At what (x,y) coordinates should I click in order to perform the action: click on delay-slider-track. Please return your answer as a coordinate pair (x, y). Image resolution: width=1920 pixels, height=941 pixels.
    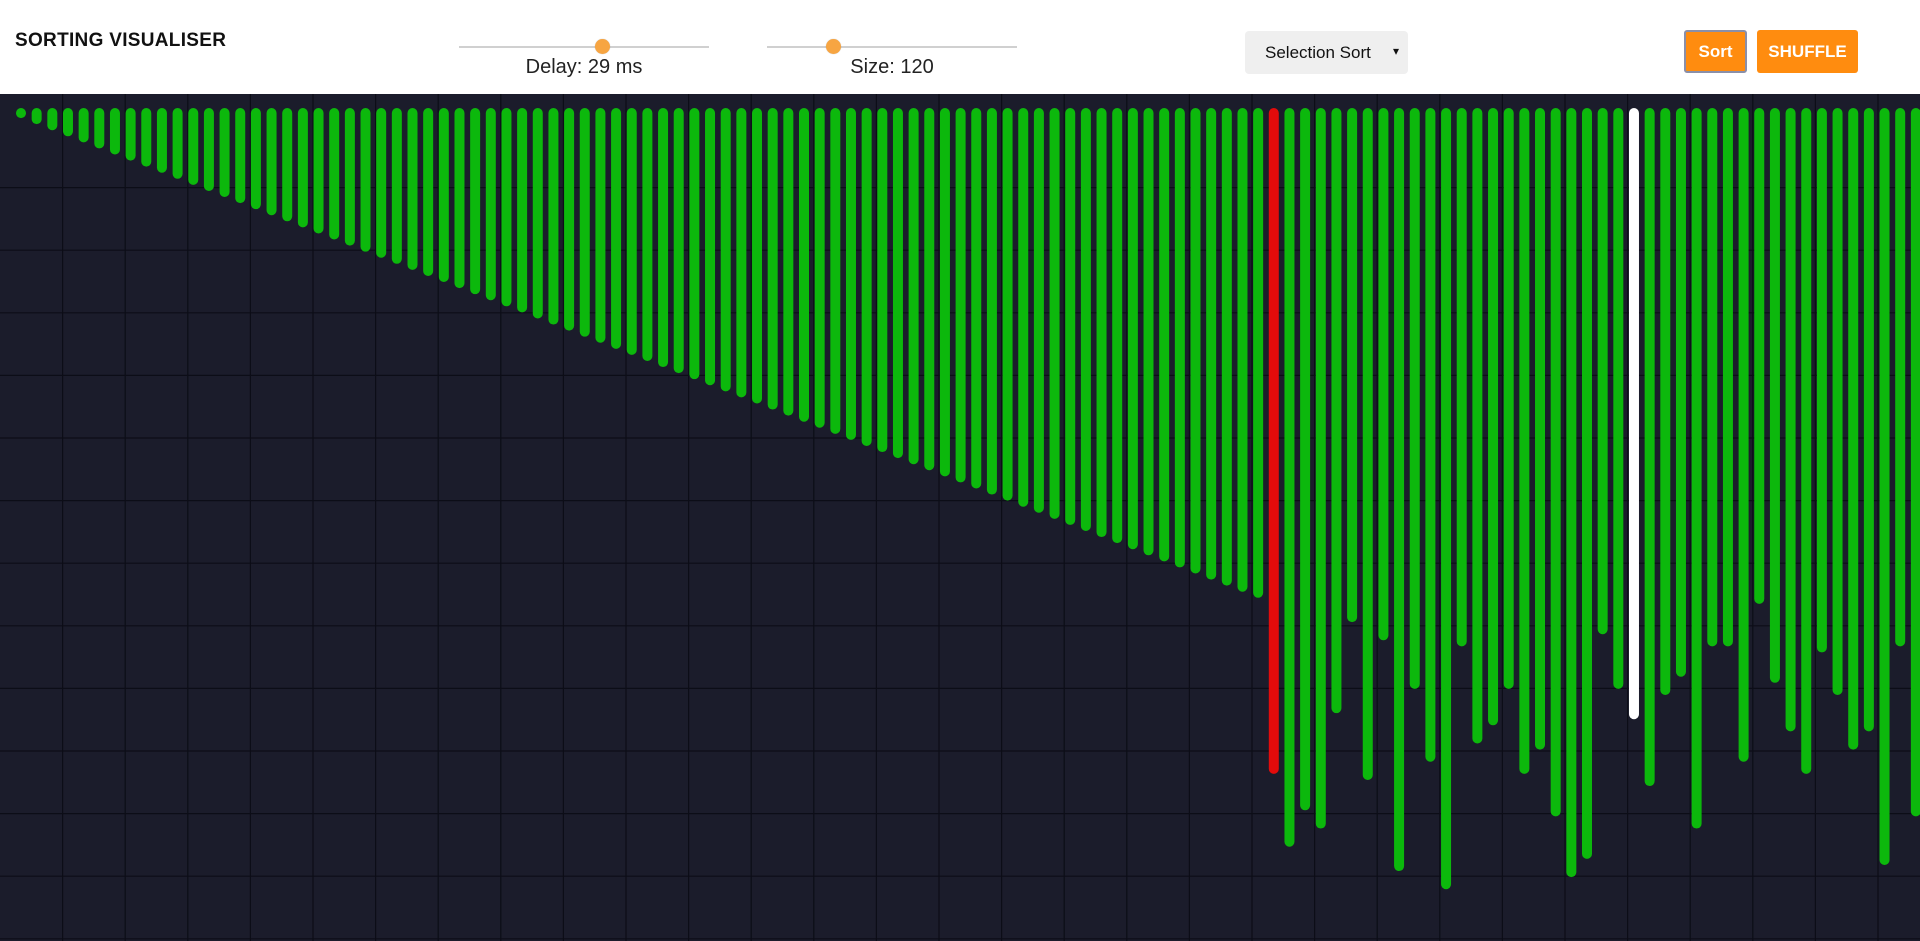
    Looking at the image, I should click on (584, 47).